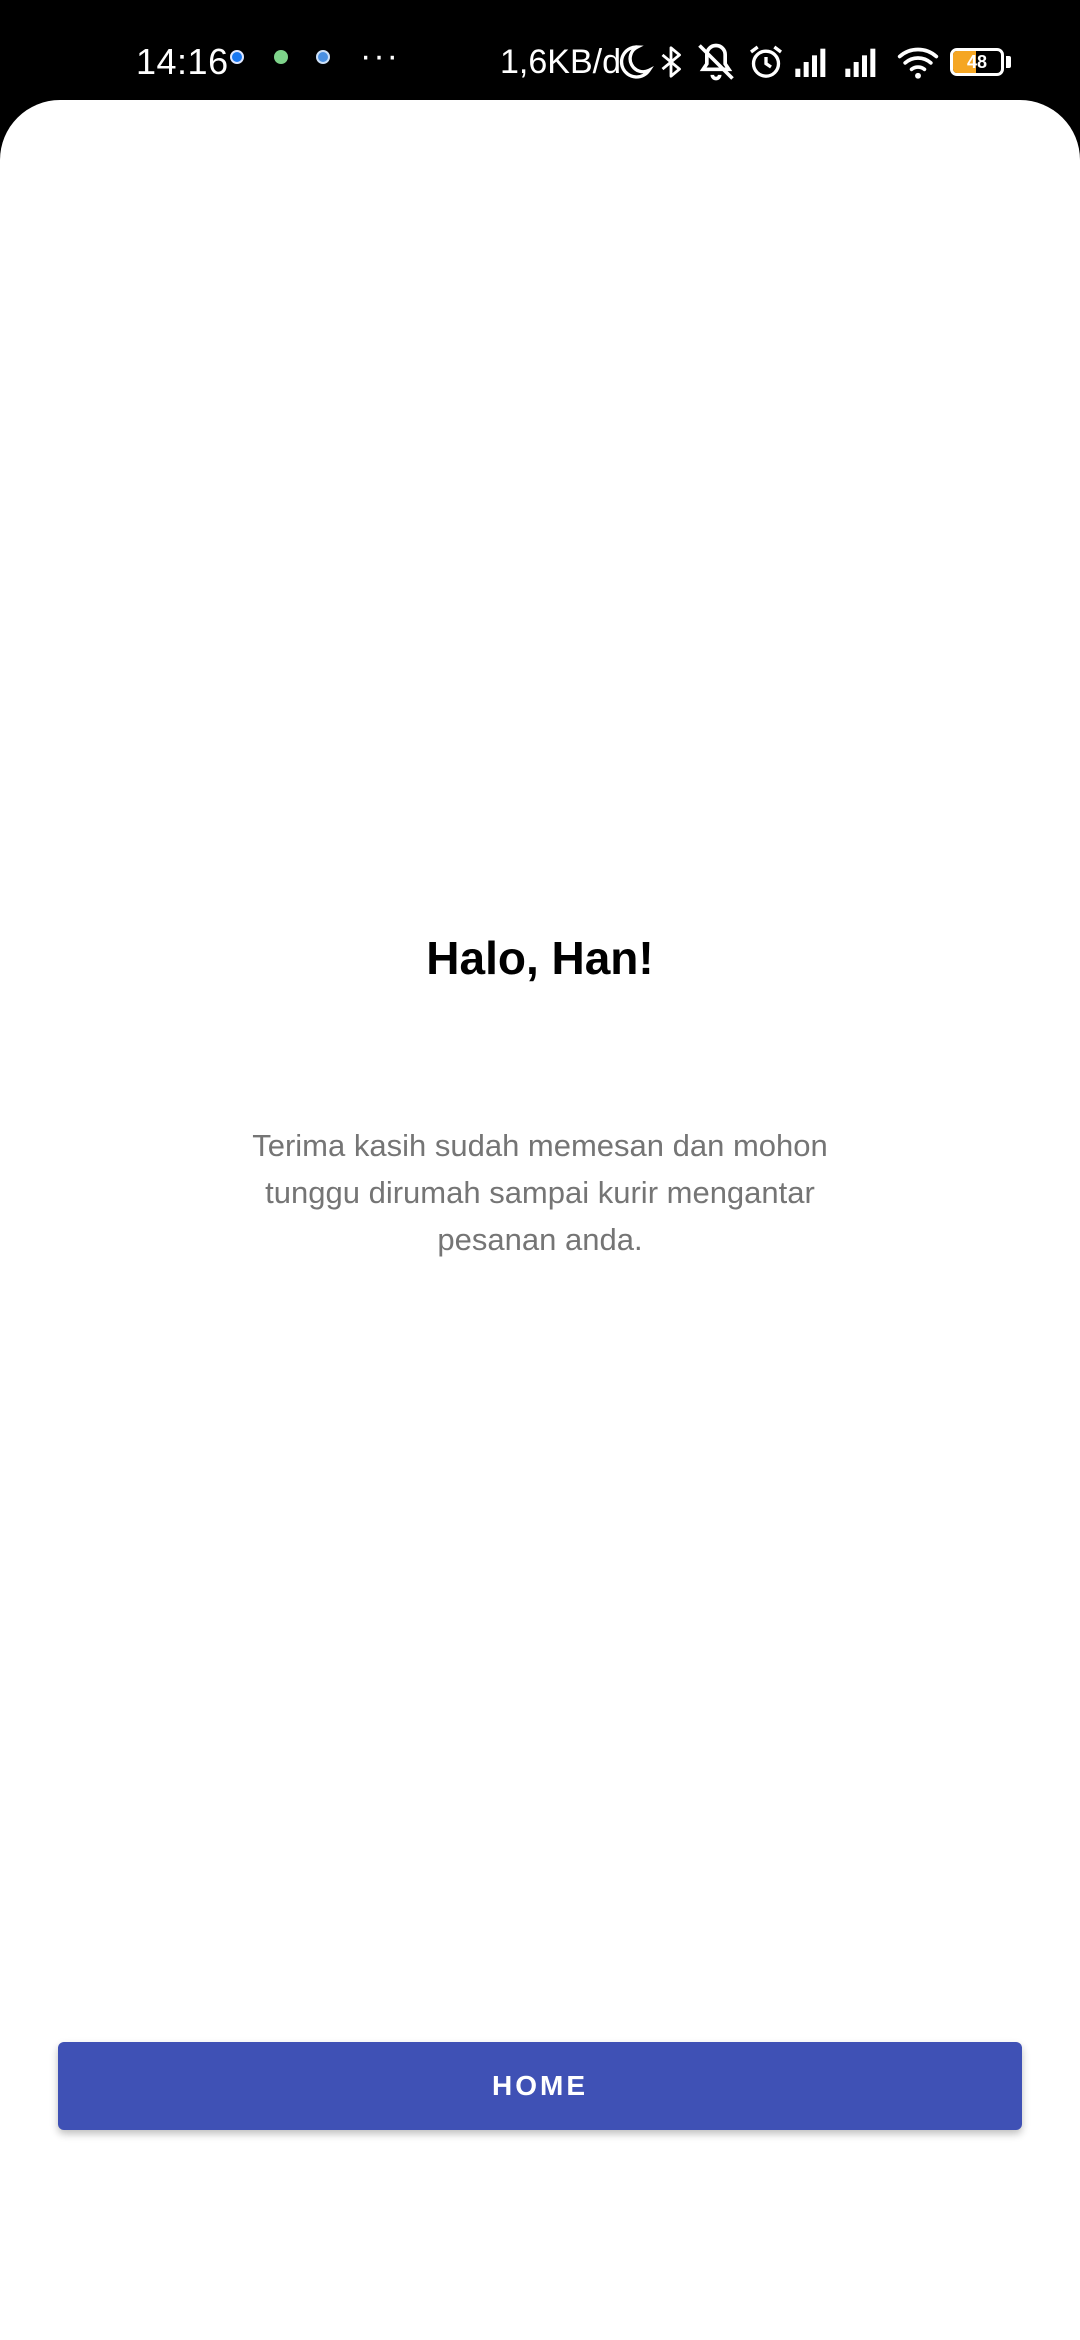 This screenshot has width=1080, height=2340. Describe the element at coordinates (560, 62) in the screenshot. I see `network-speed: 1,6KB/d` at that location.